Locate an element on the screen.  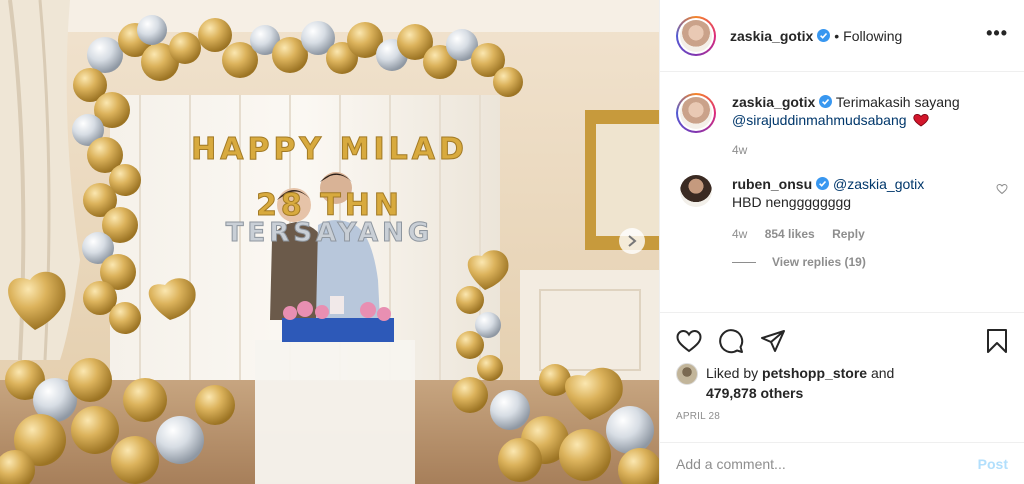
comment-mention: @zaskia_gotix is located at coordinates (878, 184).